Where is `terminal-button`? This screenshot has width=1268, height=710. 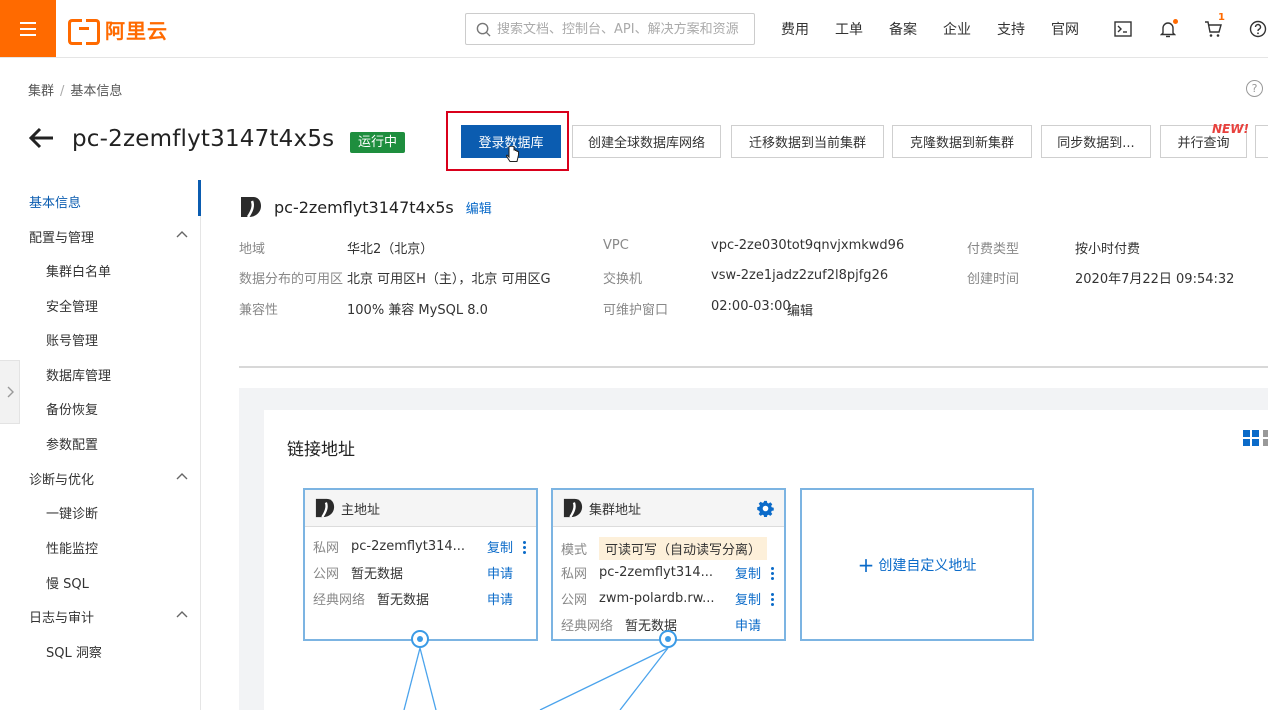
terminal-button is located at coordinates (1122, 29).